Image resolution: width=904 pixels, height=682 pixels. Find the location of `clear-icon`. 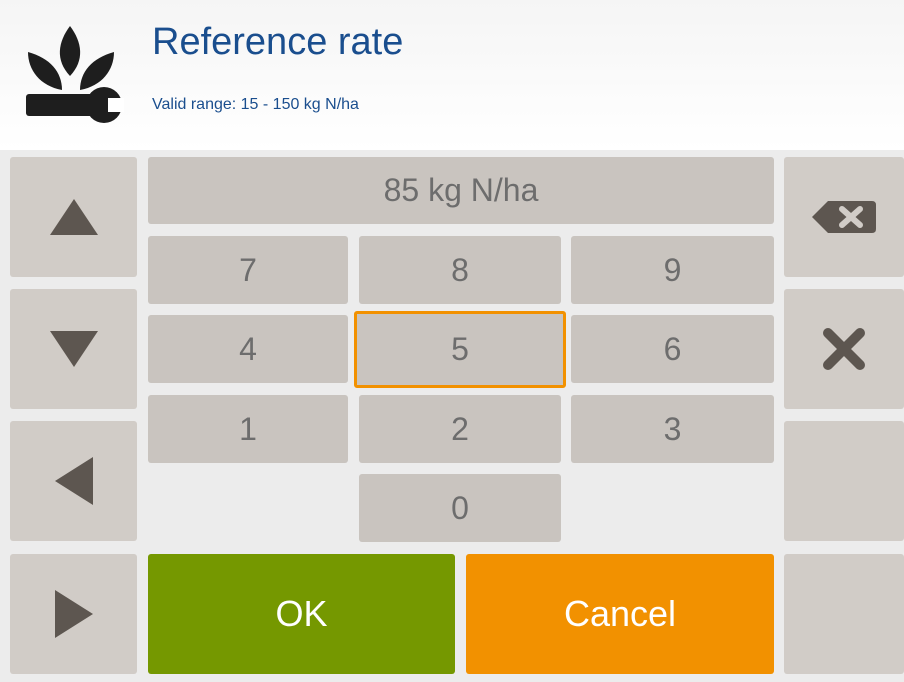

clear-icon is located at coordinates (844, 349).